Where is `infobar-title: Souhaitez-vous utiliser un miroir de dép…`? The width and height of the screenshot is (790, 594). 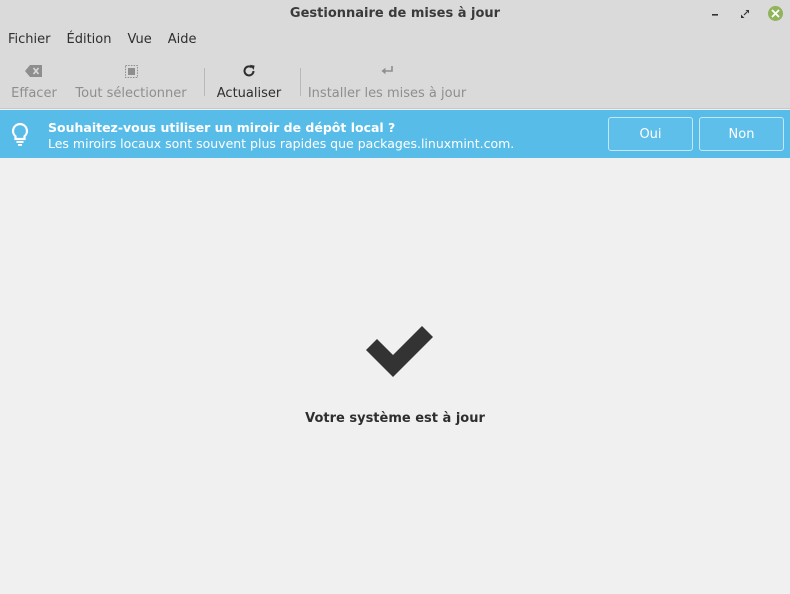
infobar-title: Souhaitez-vous utiliser un miroir de dép… is located at coordinates (222, 127).